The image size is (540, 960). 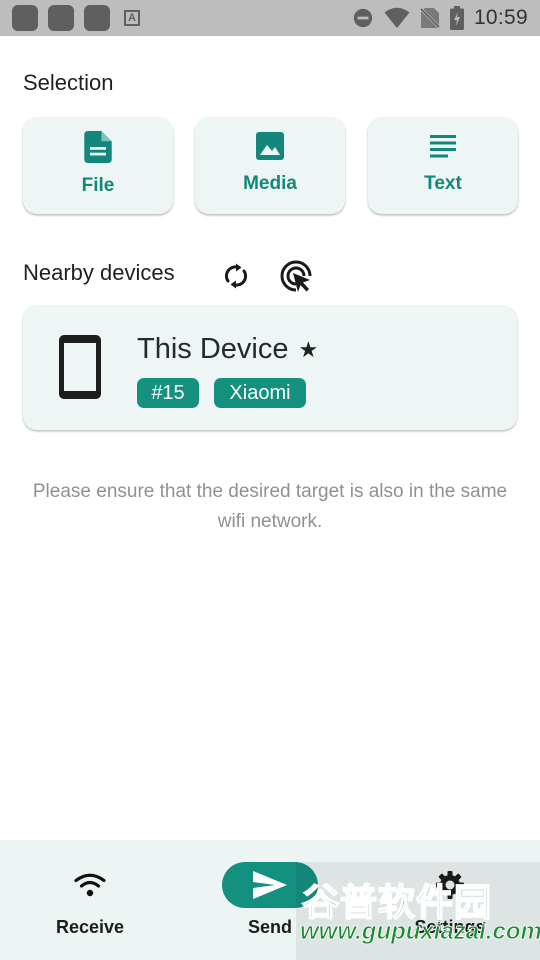 What do you see at coordinates (80, 367) in the screenshot?
I see `smartphone-icon` at bounding box center [80, 367].